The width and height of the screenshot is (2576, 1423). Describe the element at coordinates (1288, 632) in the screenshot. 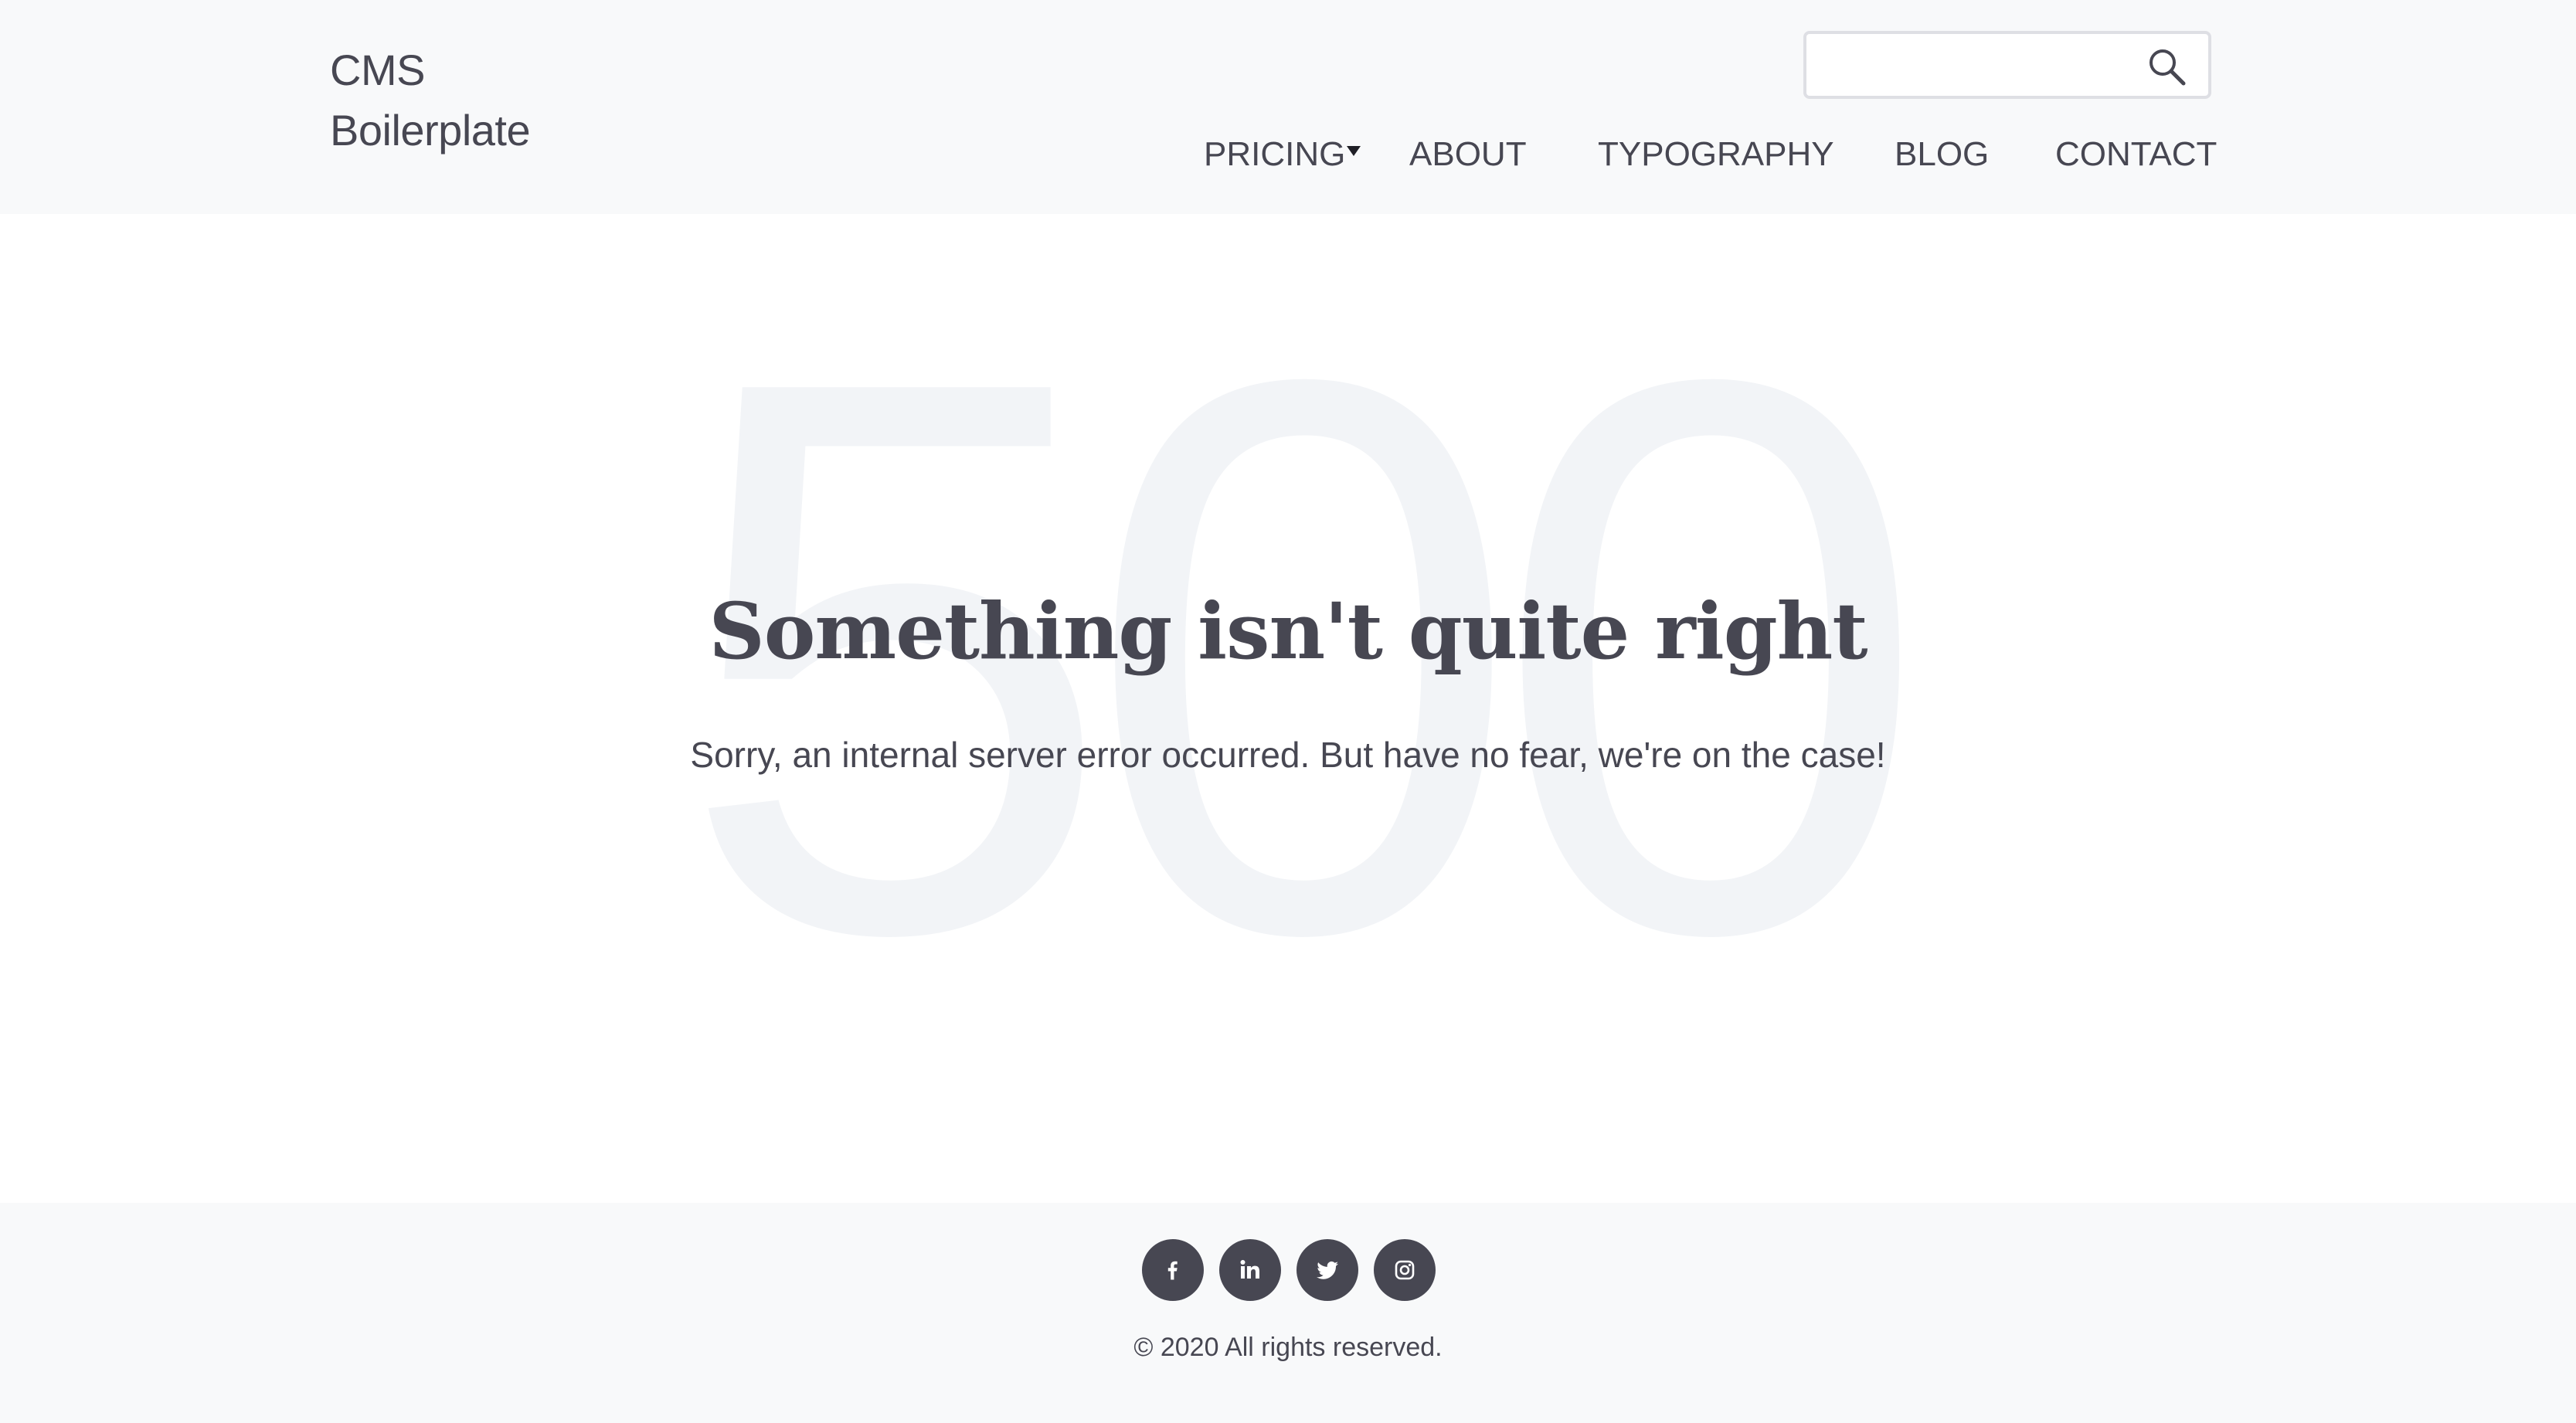

I see `page-title: Something isn't quite right` at that location.